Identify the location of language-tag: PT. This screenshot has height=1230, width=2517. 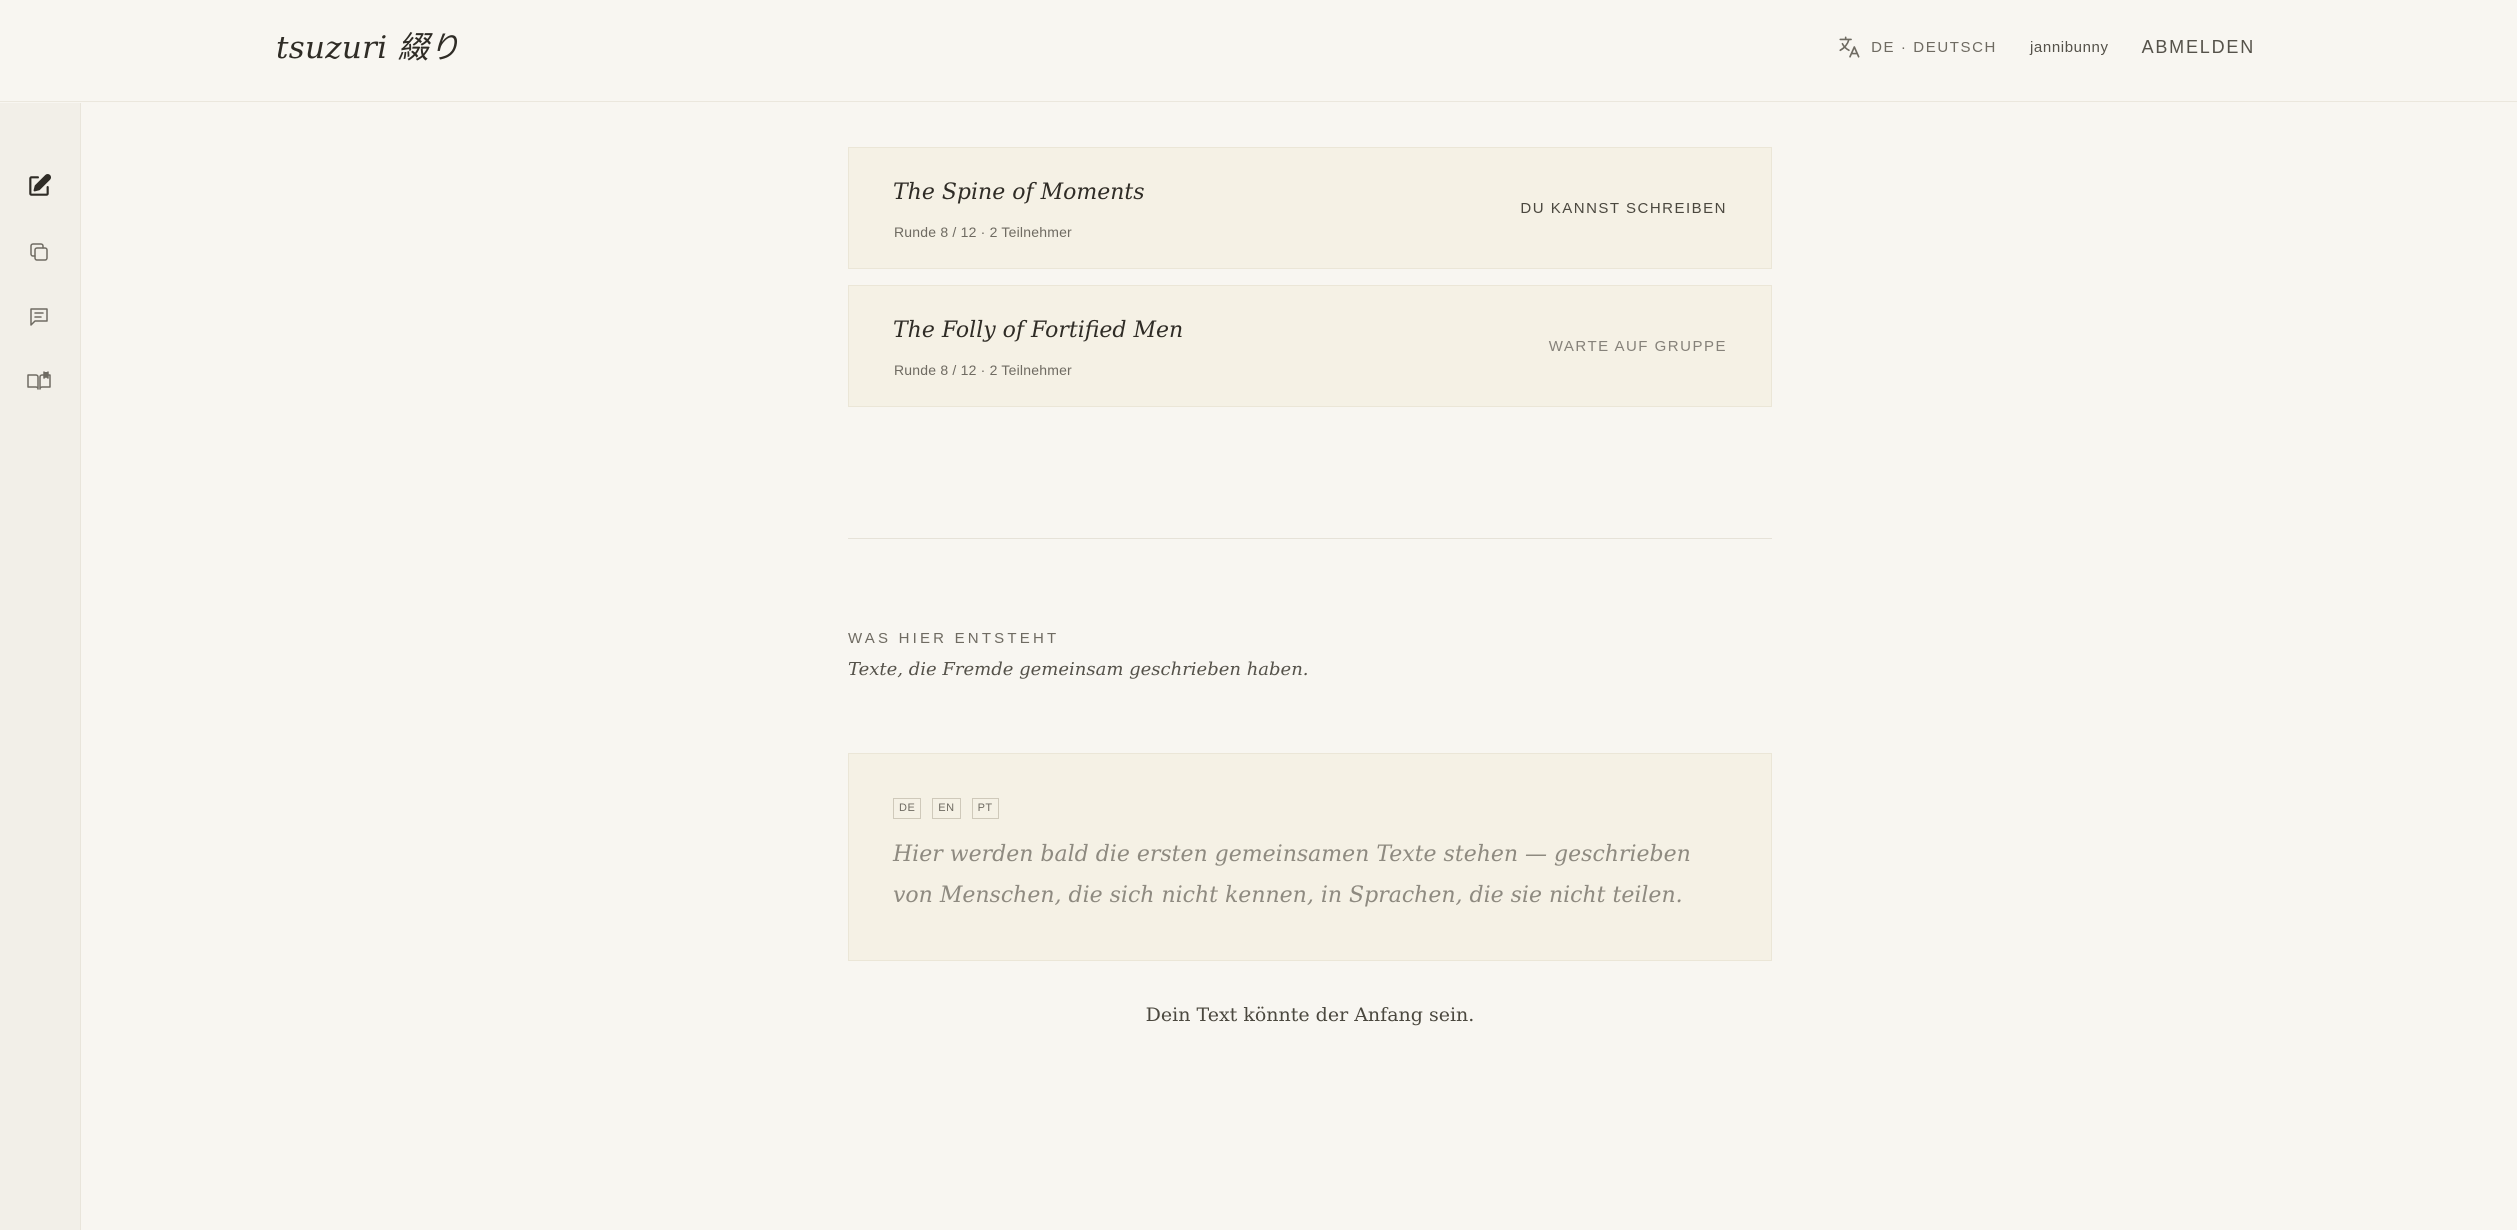
(985, 808).